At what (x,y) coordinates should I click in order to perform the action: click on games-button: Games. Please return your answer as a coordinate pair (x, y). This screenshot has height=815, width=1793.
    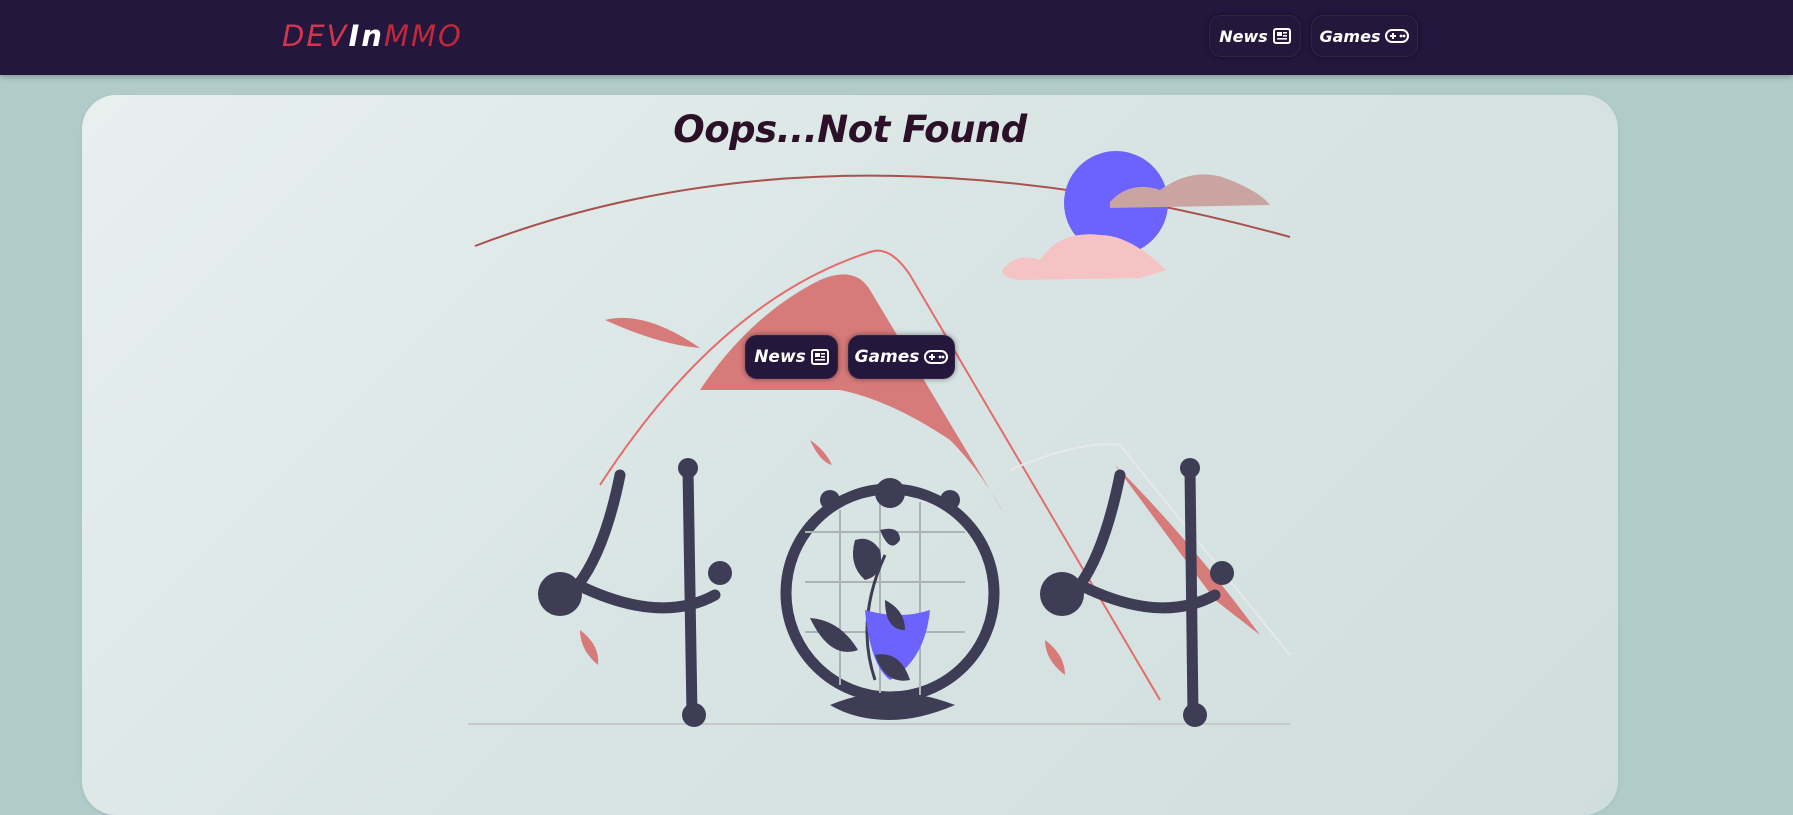
    Looking at the image, I should click on (901, 357).